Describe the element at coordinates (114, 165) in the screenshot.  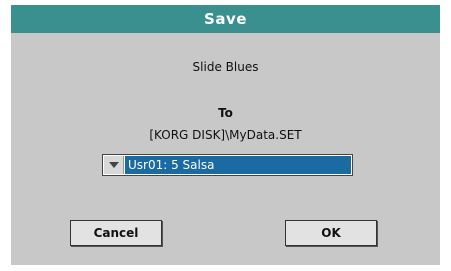
I see `chevron-down-icon` at that location.